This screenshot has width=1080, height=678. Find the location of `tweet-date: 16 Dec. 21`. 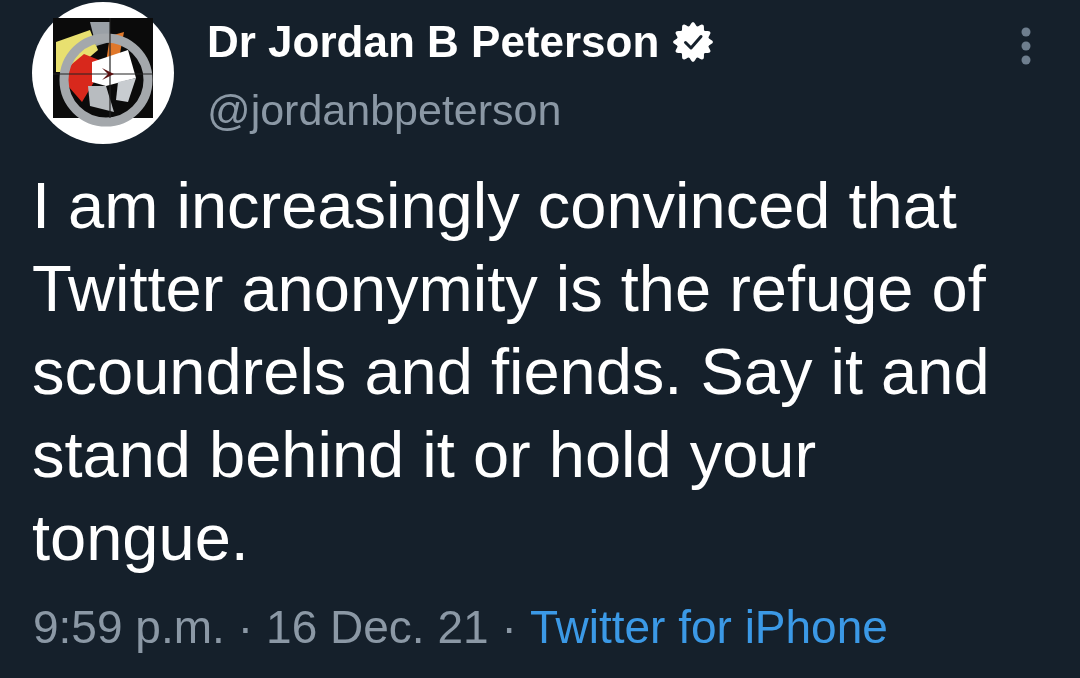

tweet-date: 16 Dec. 21 is located at coordinates (377, 627).